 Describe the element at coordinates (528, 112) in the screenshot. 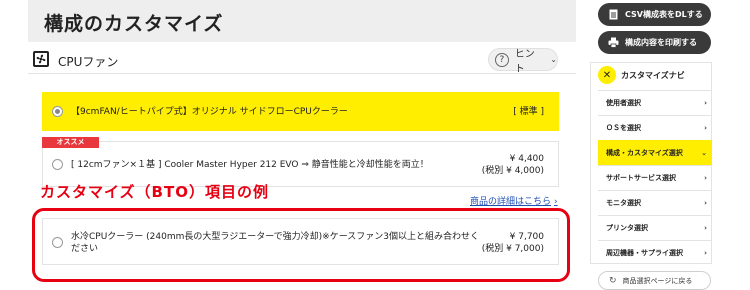

I see `option-price: [ 標準 ]` at that location.